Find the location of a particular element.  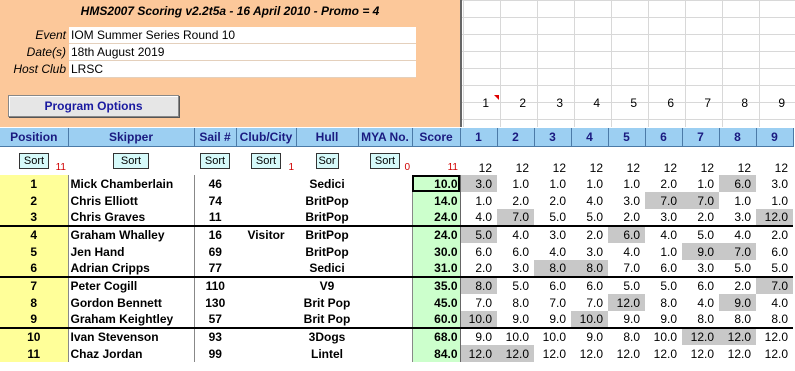

club-cell: Visitor is located at coordinates (266, 234).